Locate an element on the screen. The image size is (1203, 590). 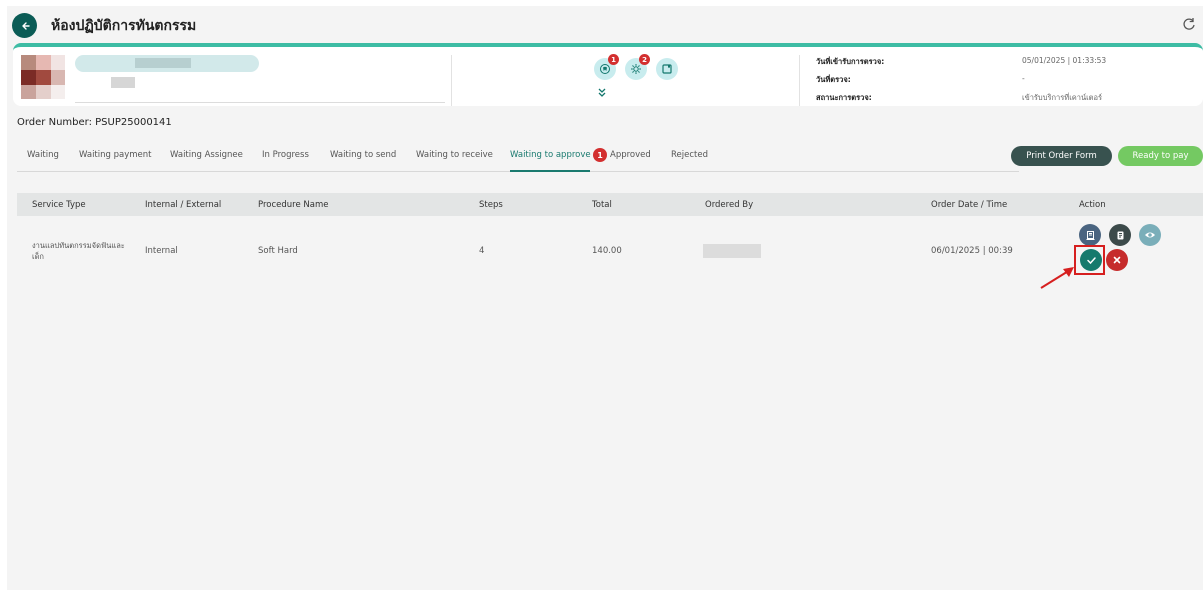
back-button is located at coordinates (24, 25).